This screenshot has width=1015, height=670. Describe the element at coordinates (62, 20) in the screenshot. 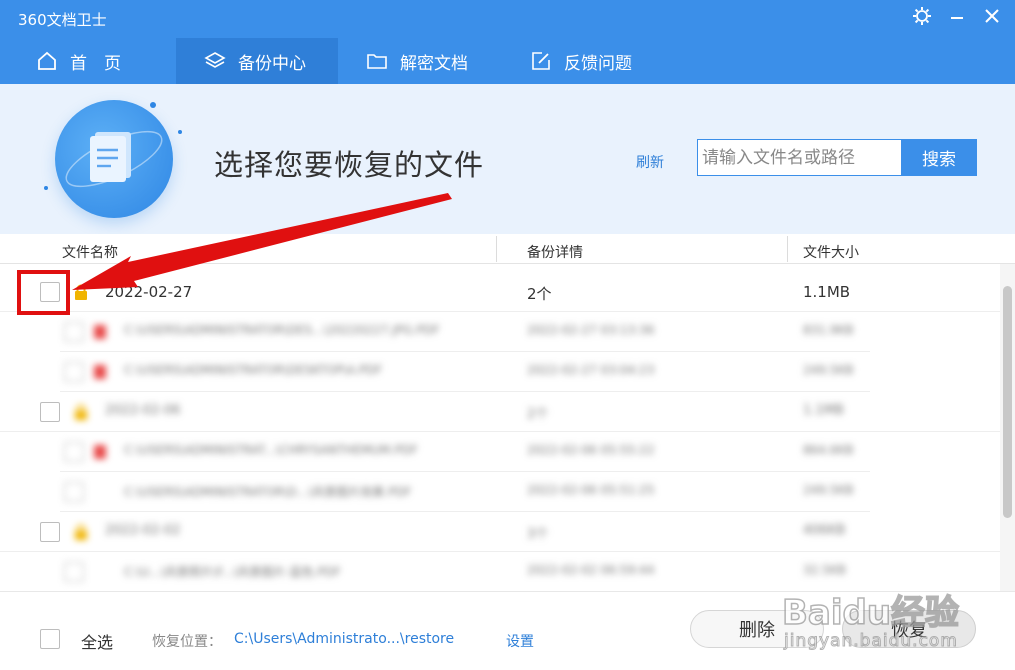

I see `app-title: 360文档卫士` at that location.